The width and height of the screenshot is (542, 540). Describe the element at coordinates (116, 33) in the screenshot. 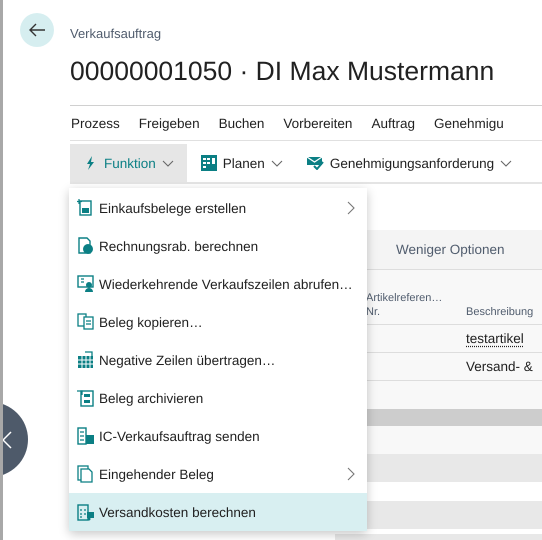

I see `breadcrumb: Verkaufsauftrag` at that location.